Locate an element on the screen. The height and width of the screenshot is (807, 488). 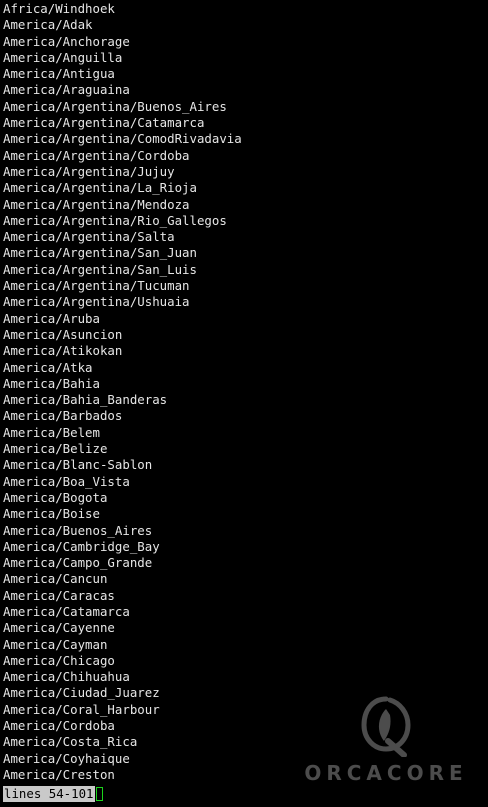
terminal-line: America/Cayman is located at coordinates (55, 644).